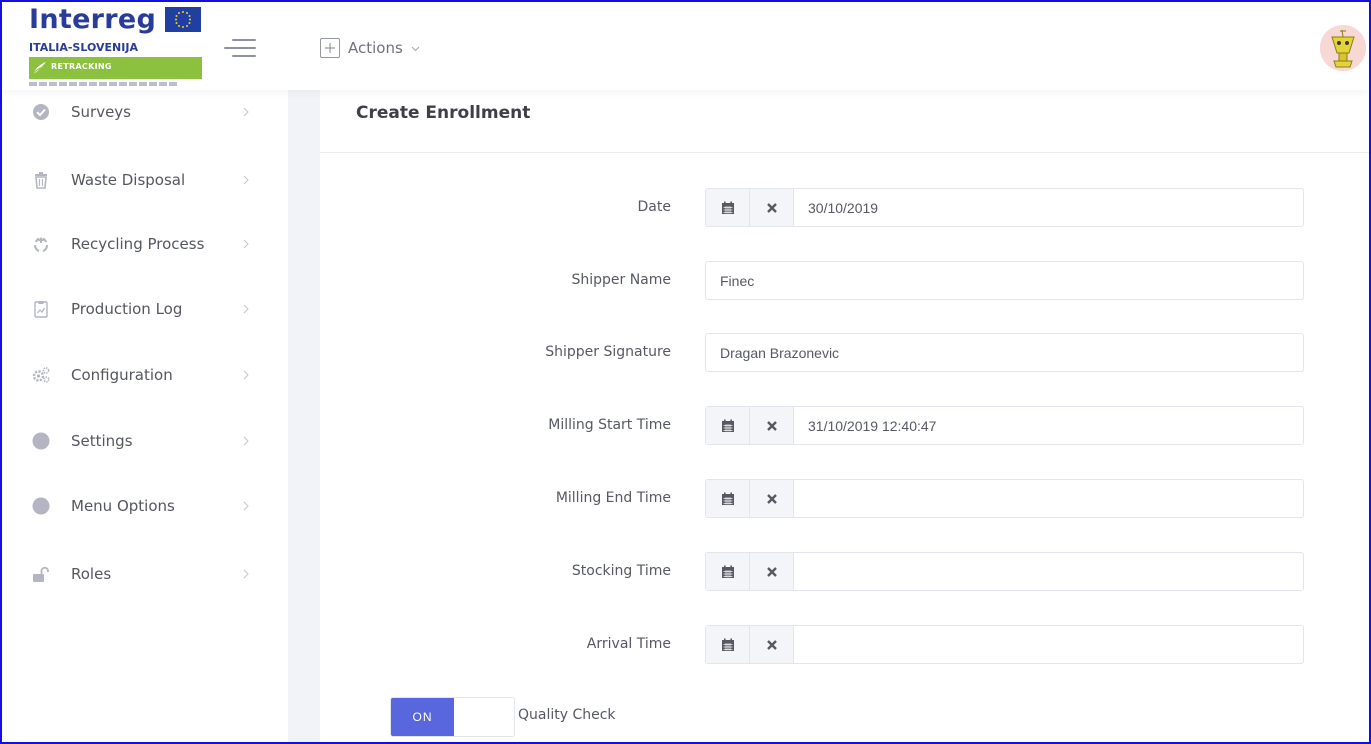 This screenshot has width=1371, height=744. I want to click on portlet-header: Create Enrollment, so click(845, 121).